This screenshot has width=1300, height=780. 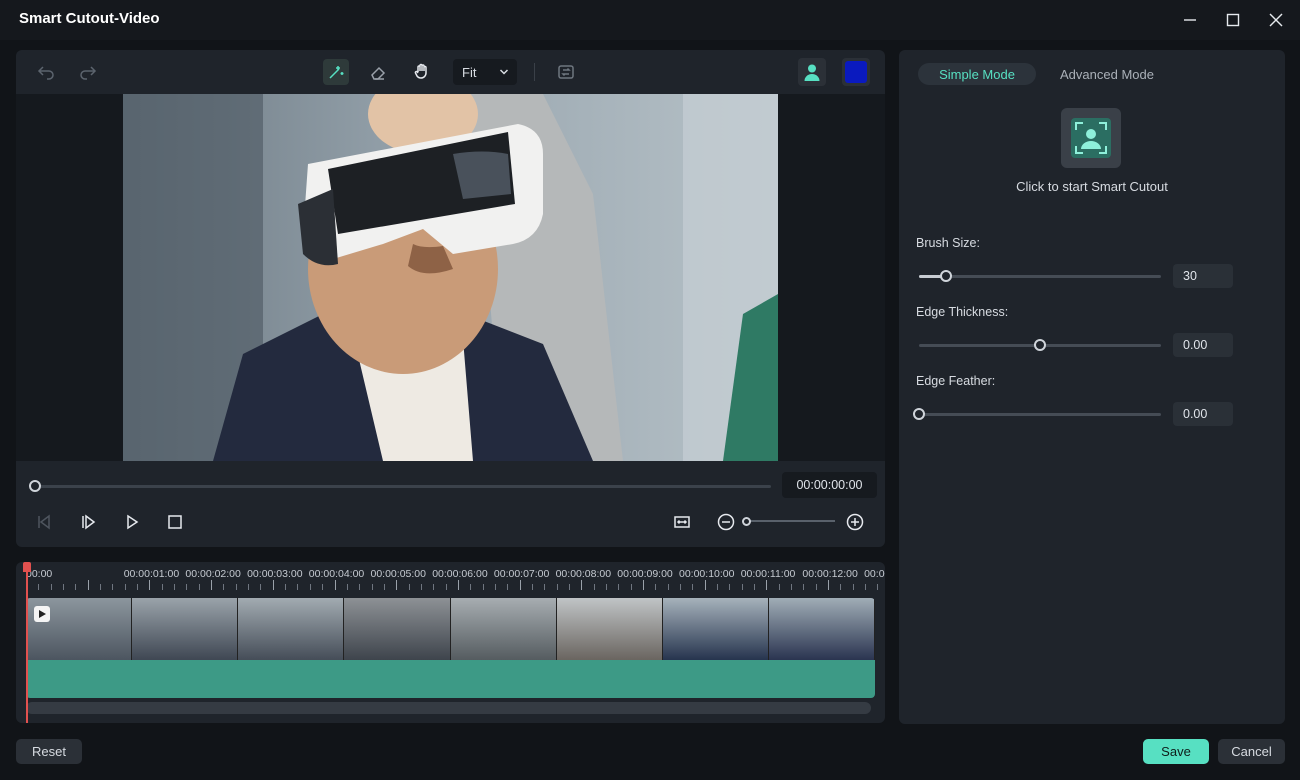 I want to click on zoom-select-value: Fit, so click(x=469, y=72).